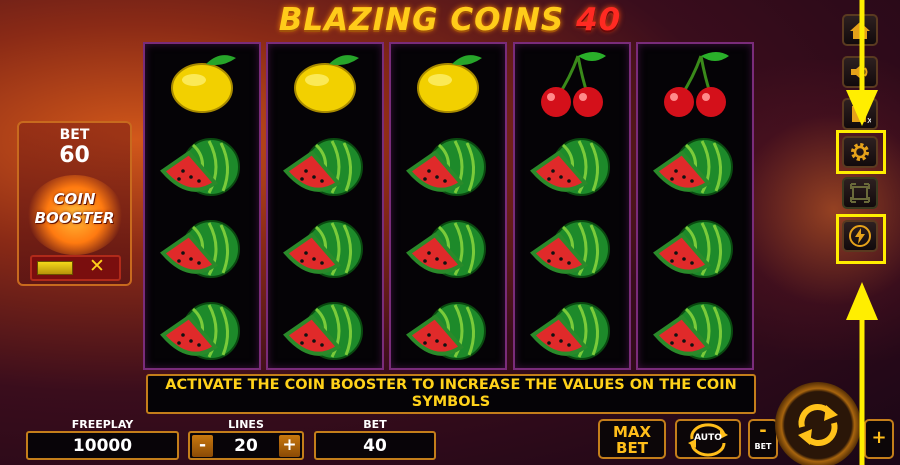 The width and height of the screenshot is (900, 465). I want to click on game-title: BLAZING COINS 40, so click(450, 20).